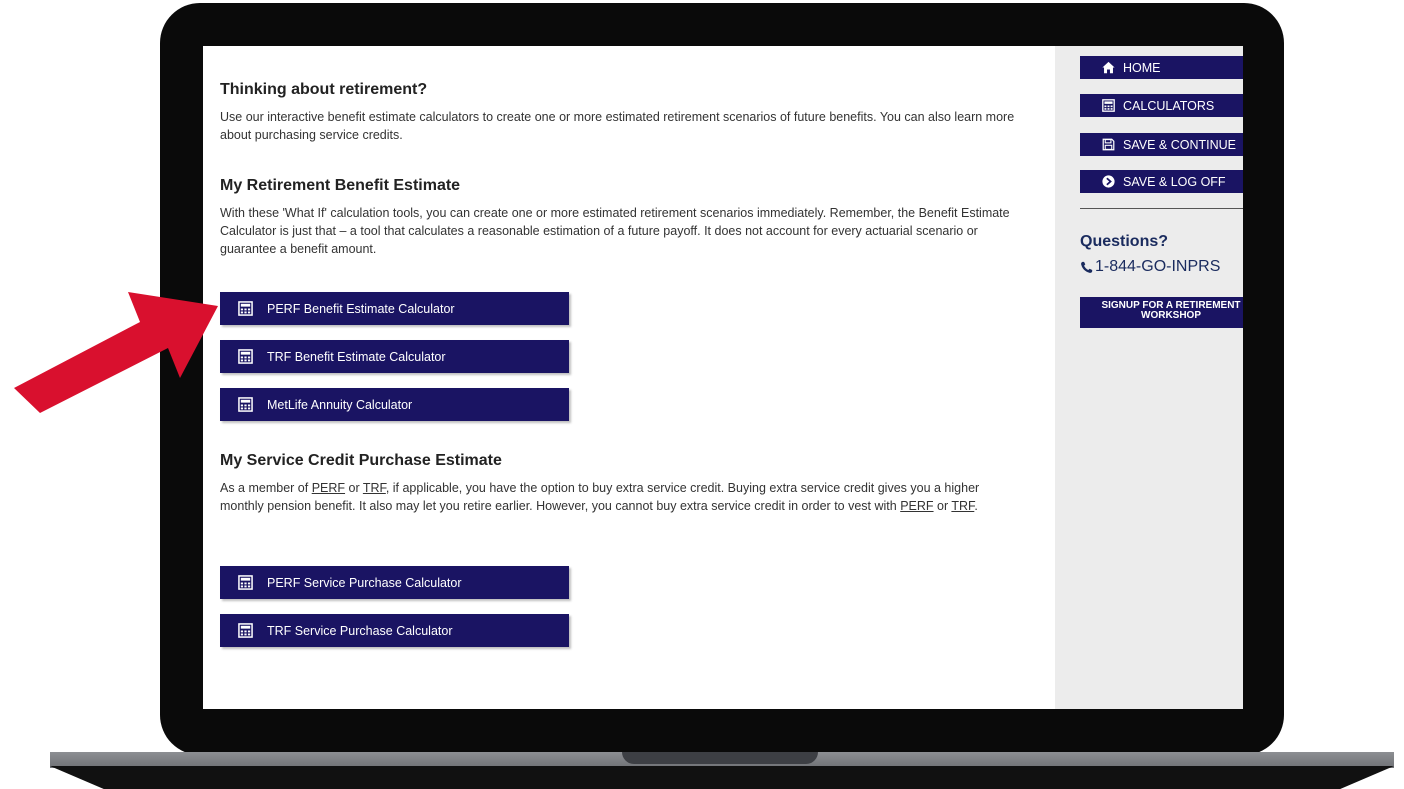 This screenshot has width=1404, height=789. I want to click on perf-service-purchase-calculator-label: PERF Service Purchase Calculator, so click(364, 582).